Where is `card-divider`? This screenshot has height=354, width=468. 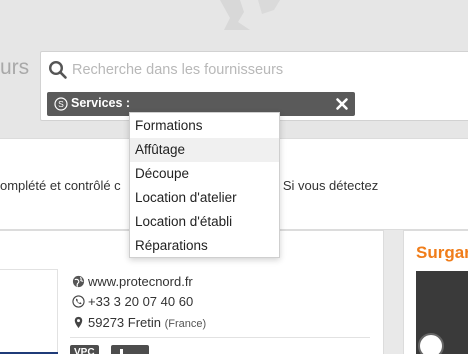
card-divider is located at coordinates (220, 337).